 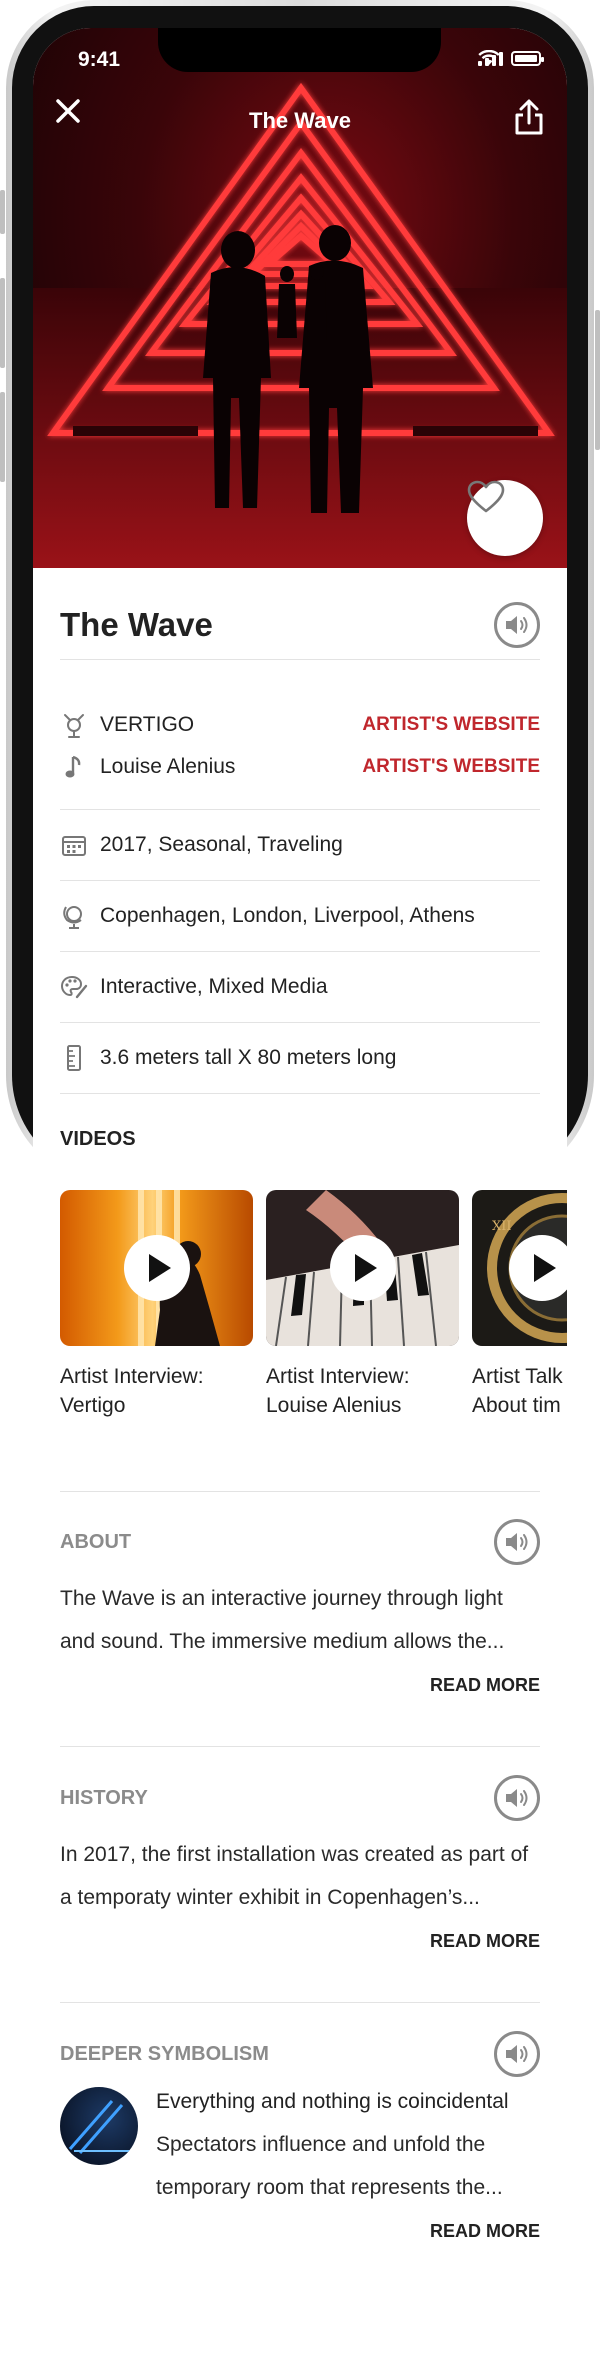 I want to click on favorite-button, so click(x=505, y=518).